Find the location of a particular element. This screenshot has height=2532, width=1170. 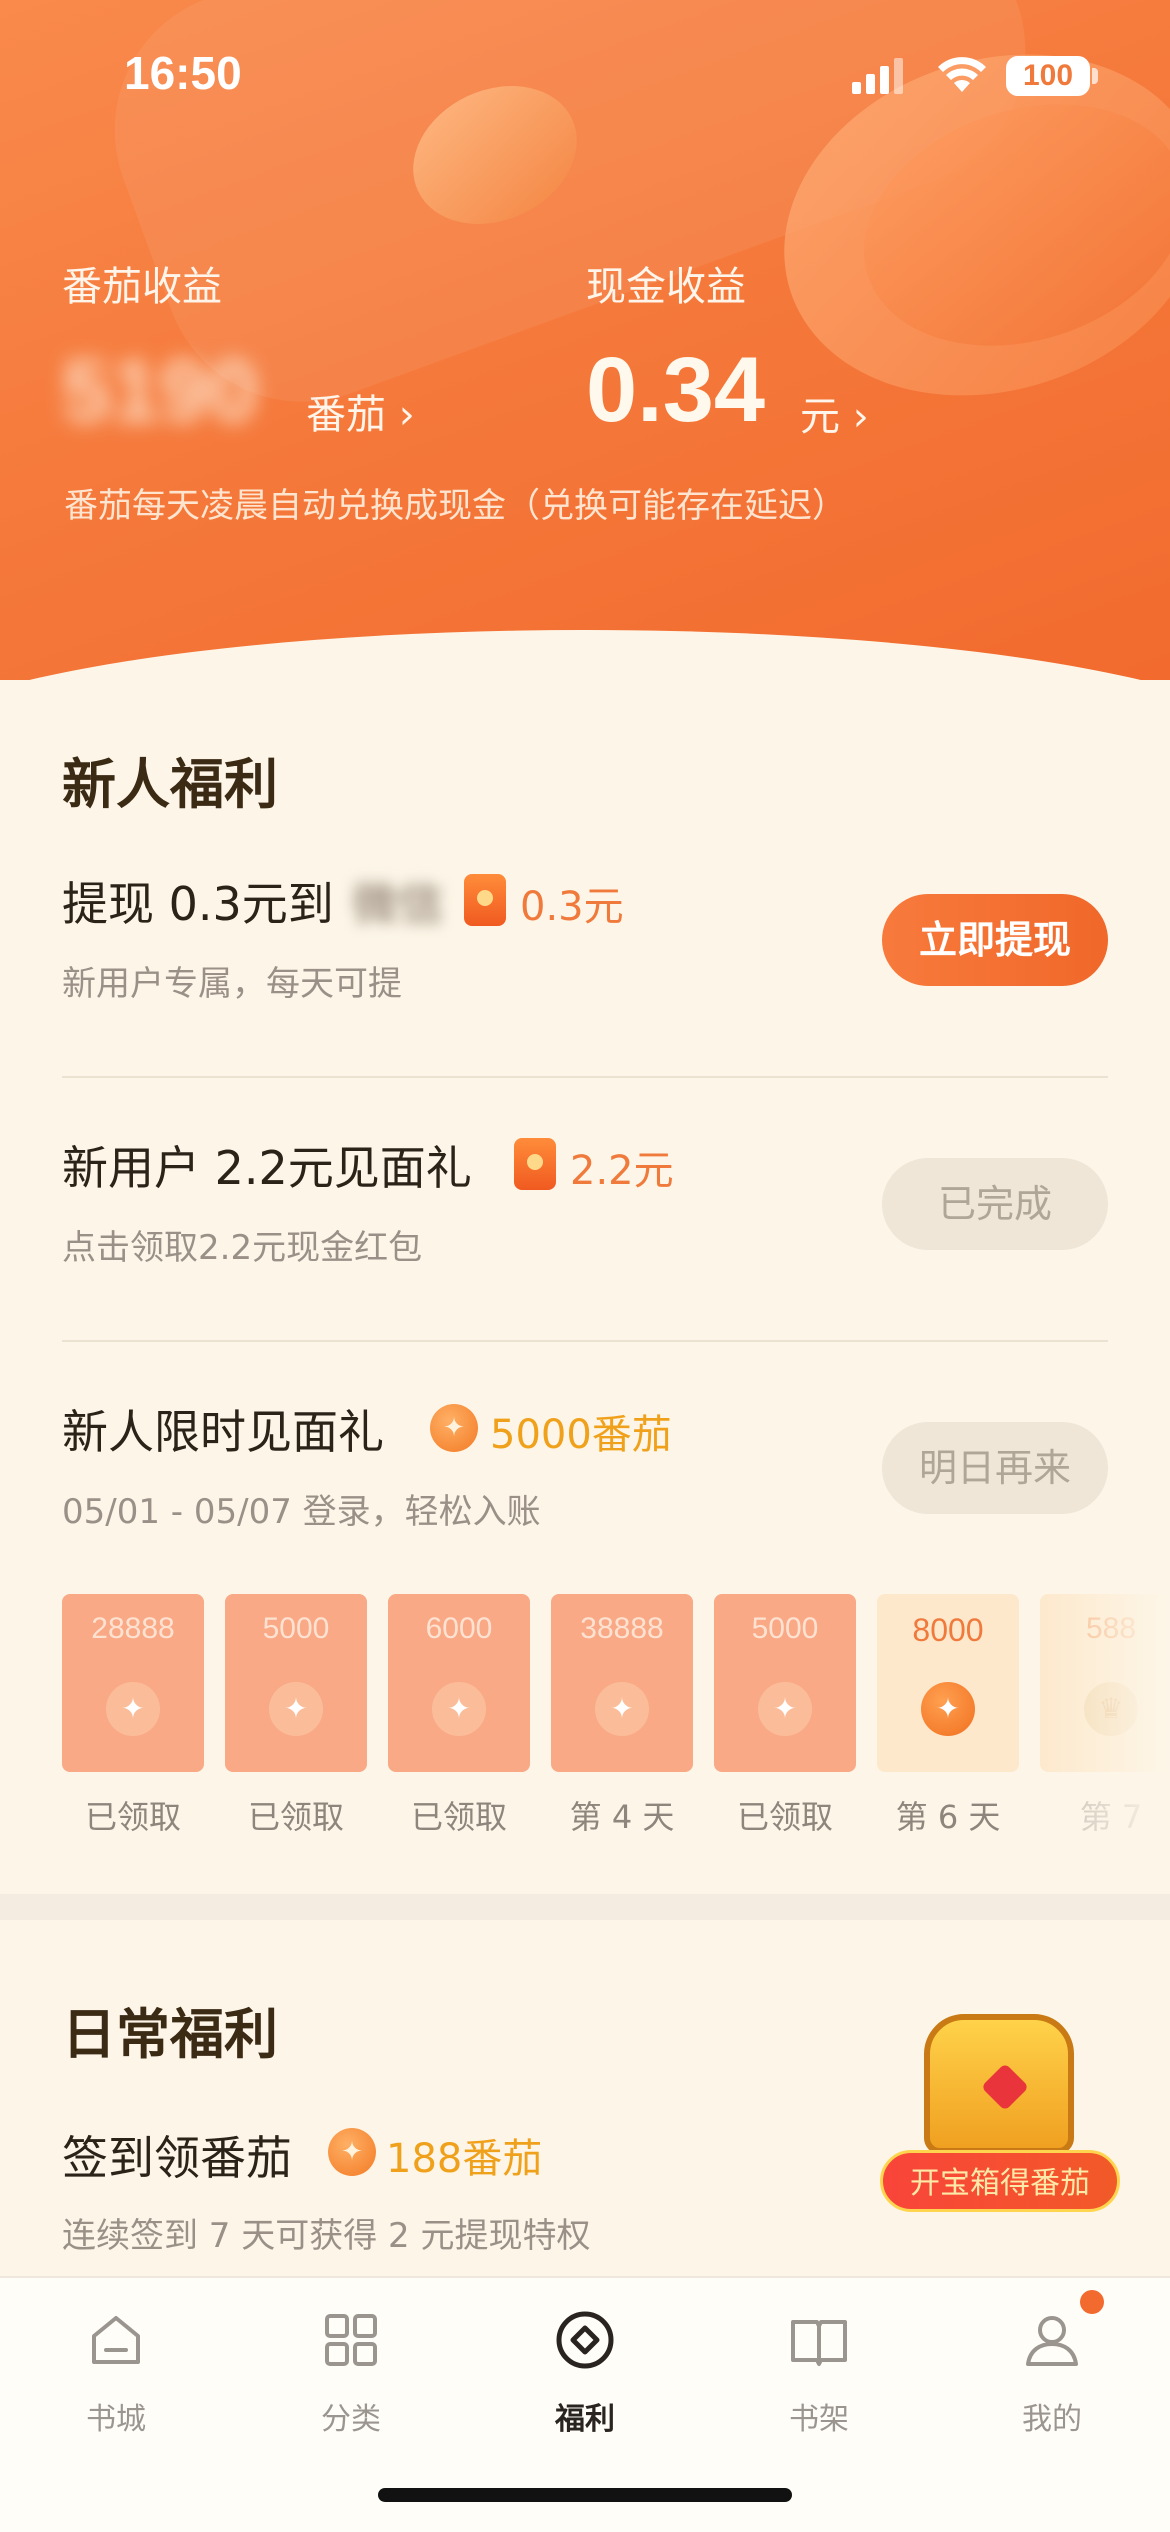

wifi-icon is located at coordinates (962, 74).